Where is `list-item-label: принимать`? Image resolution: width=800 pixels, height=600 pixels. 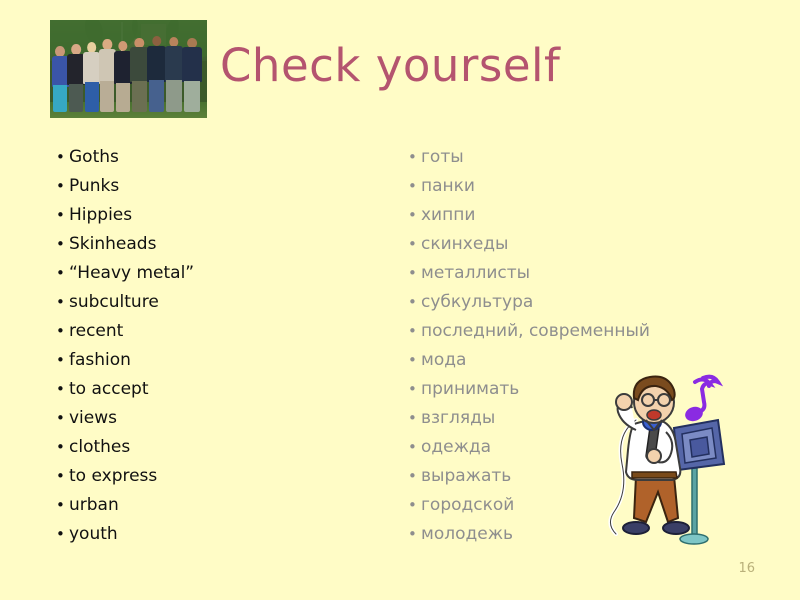
list-item-label: принимать is located at coordinates (470, 389).